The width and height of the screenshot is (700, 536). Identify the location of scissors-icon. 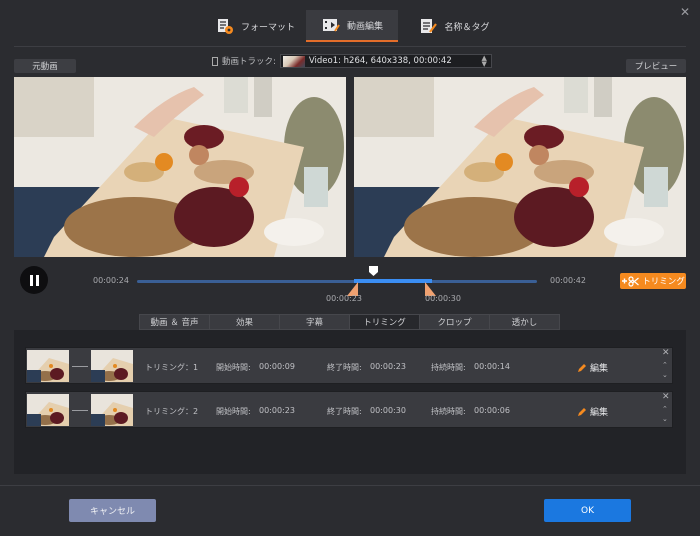
(631, 281).